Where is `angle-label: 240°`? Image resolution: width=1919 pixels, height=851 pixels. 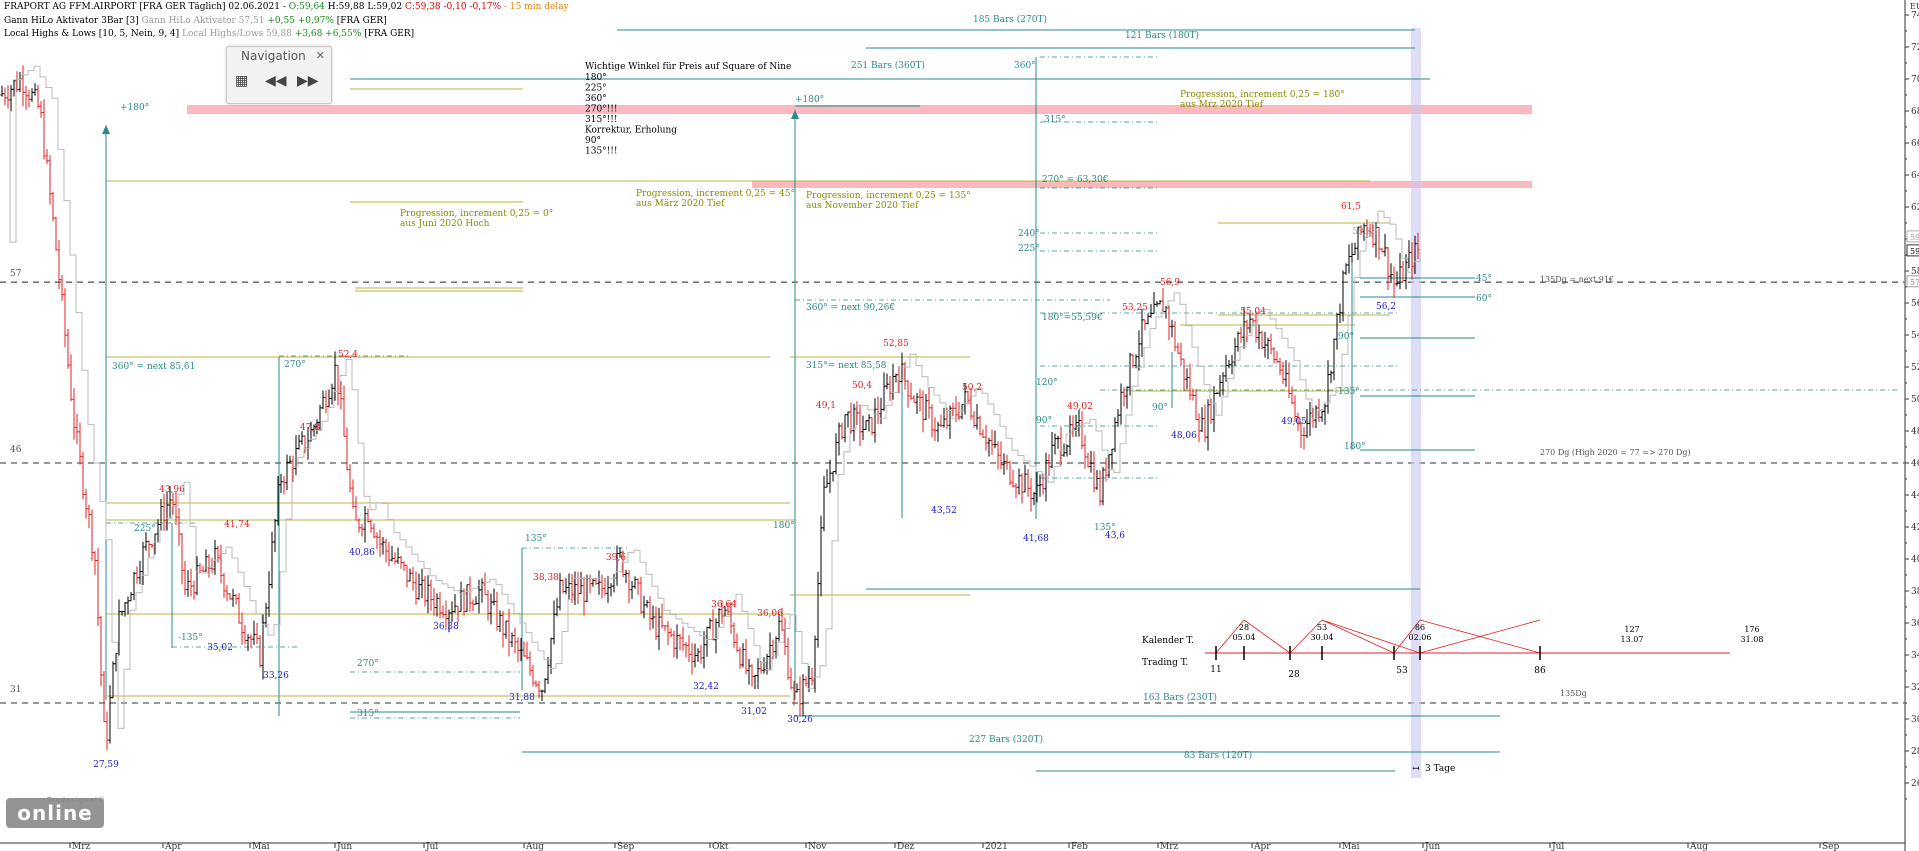
angle-label: 240° is located at coordinates (1029, 234).